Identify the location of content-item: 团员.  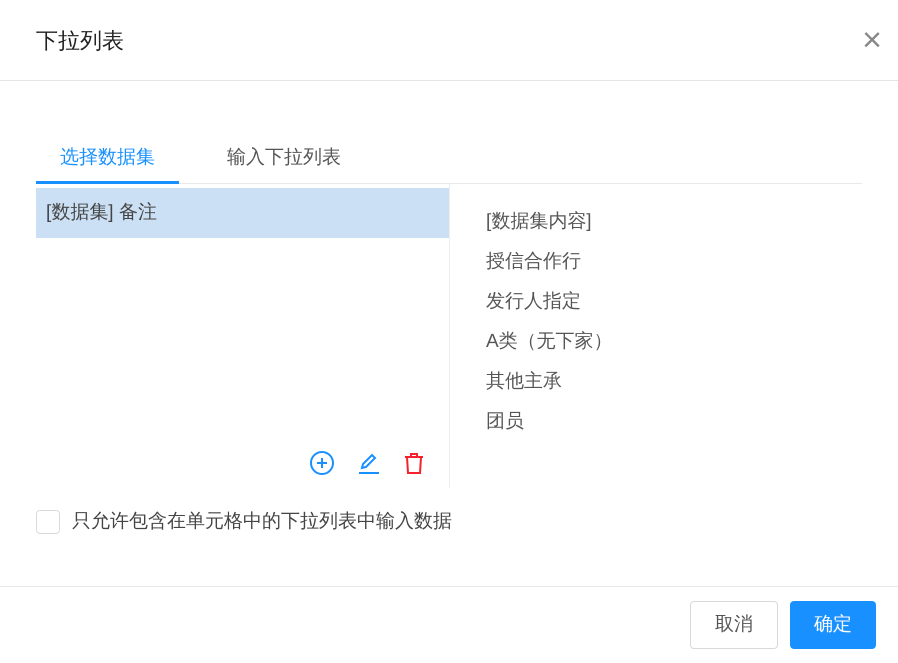
(505, 422).